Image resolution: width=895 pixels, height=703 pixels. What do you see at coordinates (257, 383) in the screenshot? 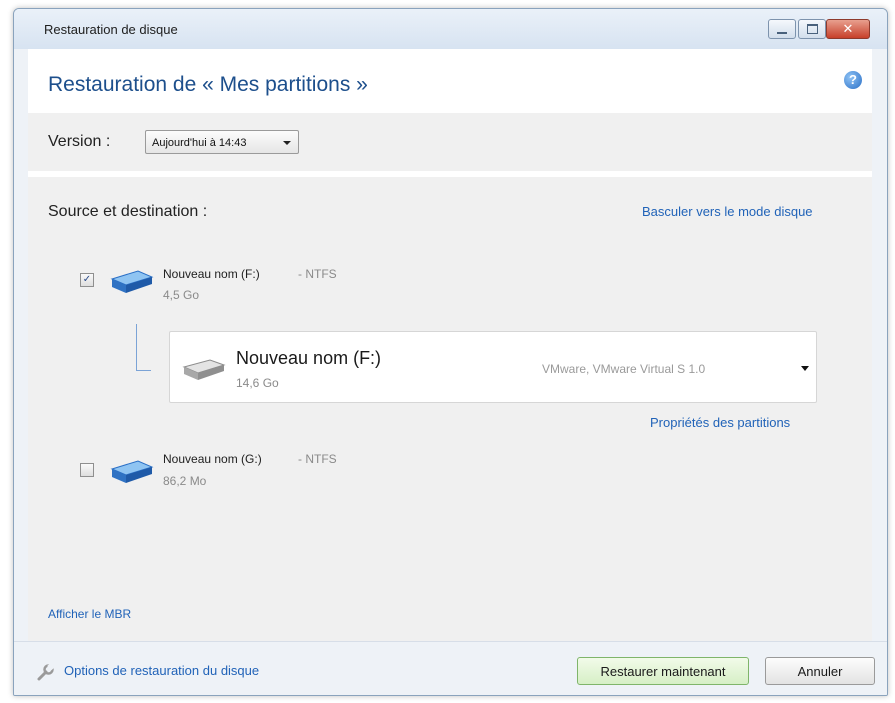
I see `destination-size: 14,6 Go` at bounding box center [257, 383].